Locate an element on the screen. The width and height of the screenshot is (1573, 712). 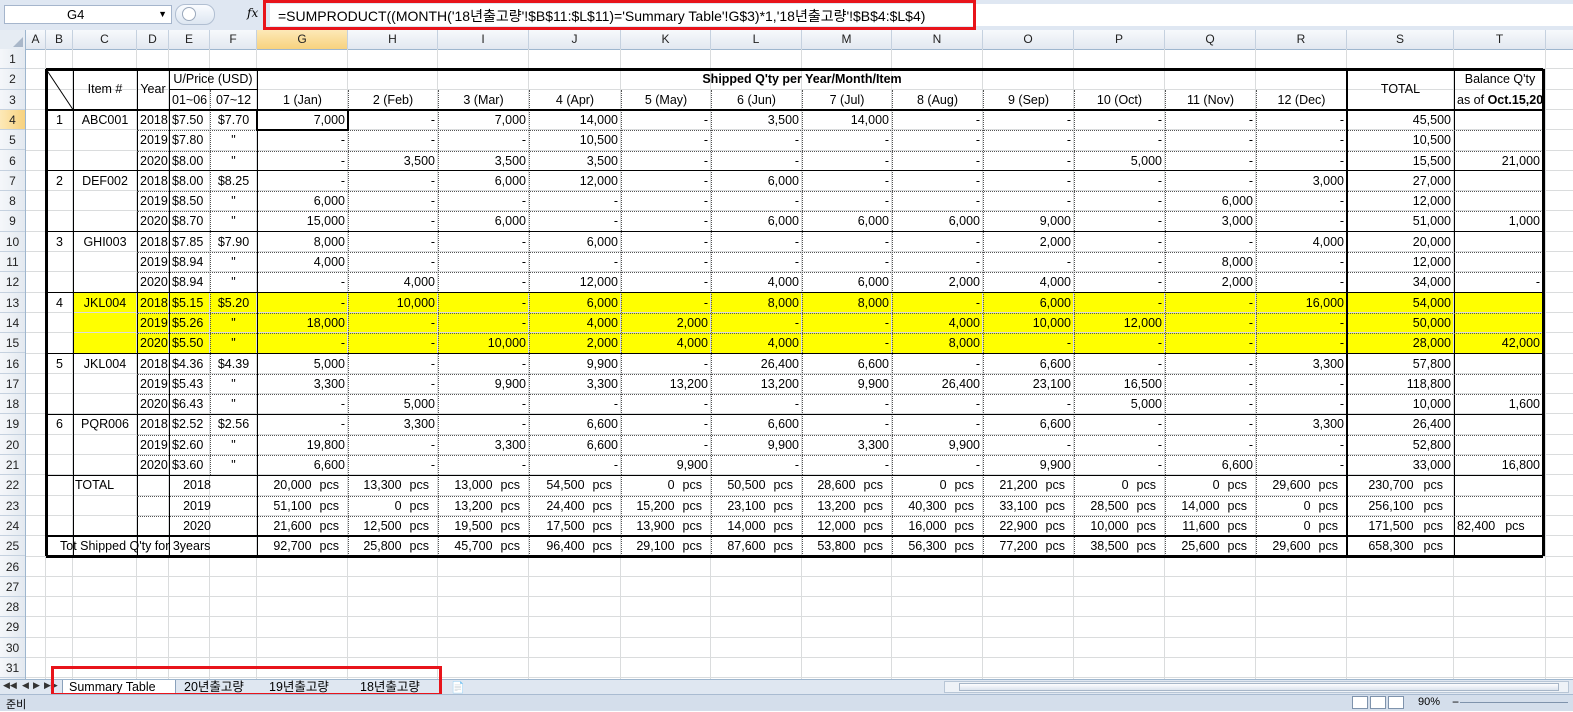
month-qty: 6,000 is located at coordinates (575, 242).